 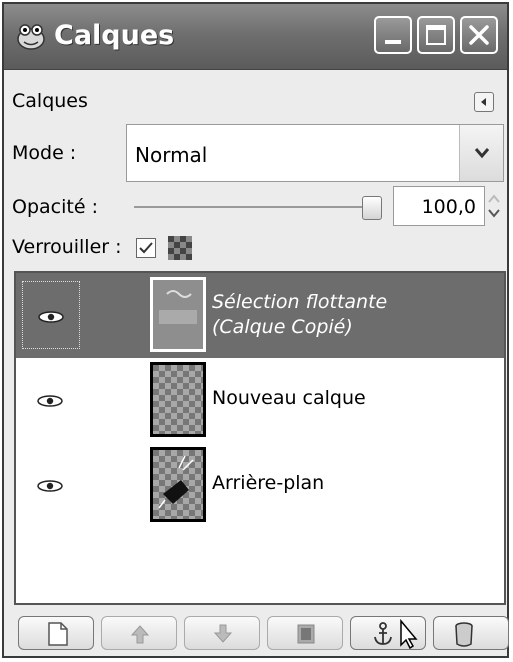 What do you see at coordinates (393, 35) in the screenshot?
I see `minimize-button` at bounding box center [393, 35].